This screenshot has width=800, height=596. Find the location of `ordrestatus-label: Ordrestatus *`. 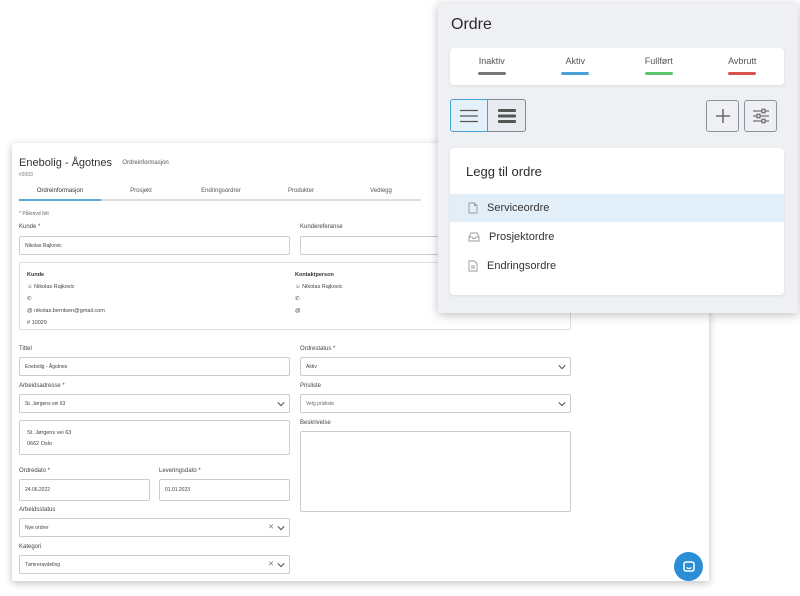

ordrestatus-label: Ordrestatus * is located at coordinates (318, 349).